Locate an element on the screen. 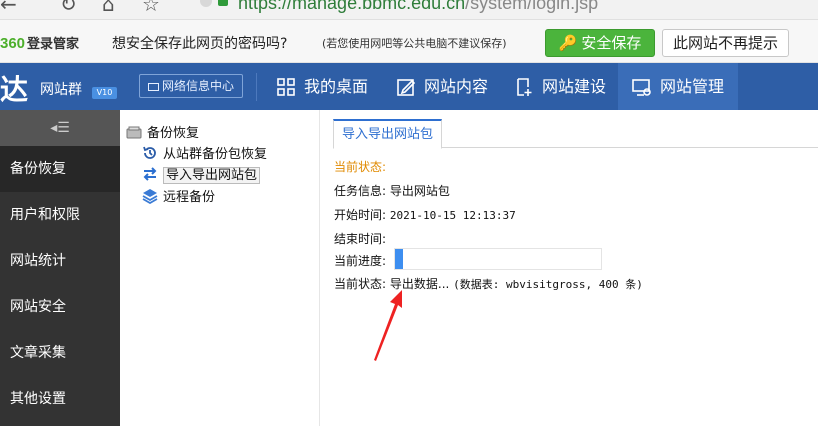 This screenshot has width=818, height=426. disk-icon is located at coordinates (134, 132).